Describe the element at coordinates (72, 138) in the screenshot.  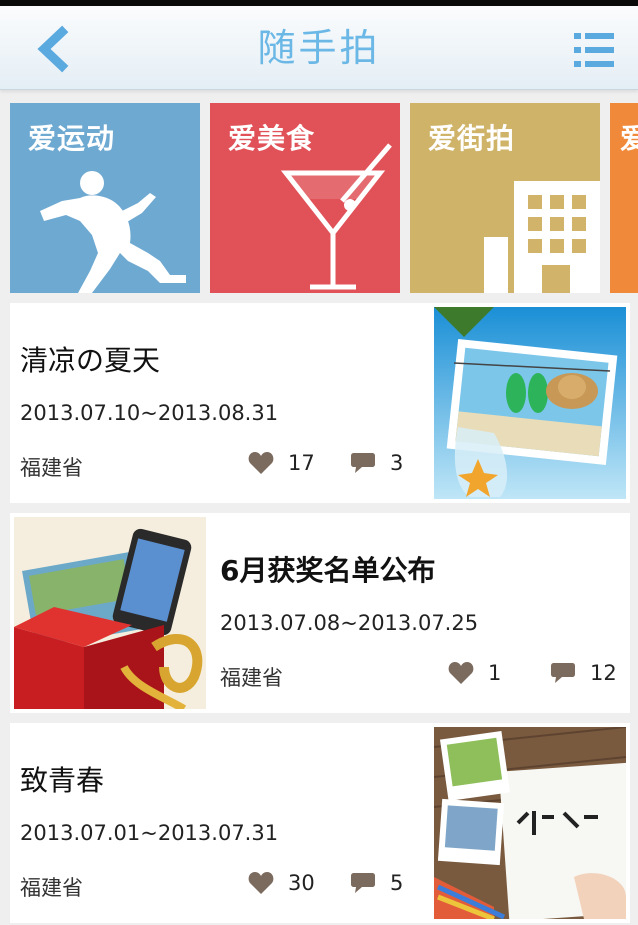
I see `category-label: 爱运动` at that location.